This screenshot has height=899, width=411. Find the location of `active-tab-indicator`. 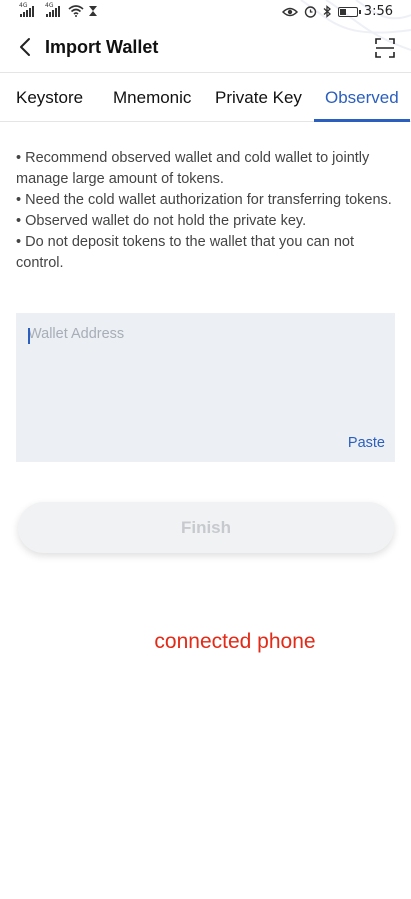

active-tab-indicator is located at coordinates (362, 120).